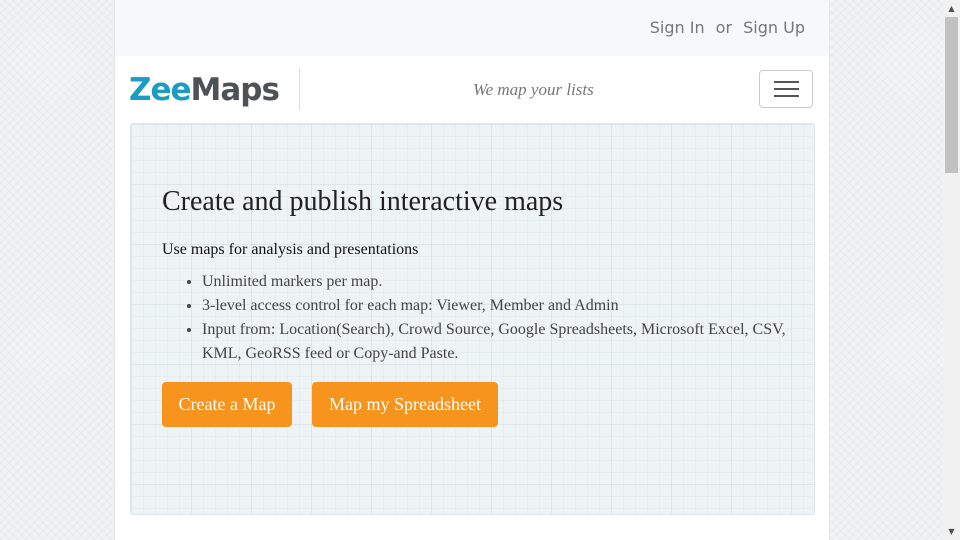 The width and height of the screenshot is (960, 540). I want to click on scroll-thumb, so click(951, 95).